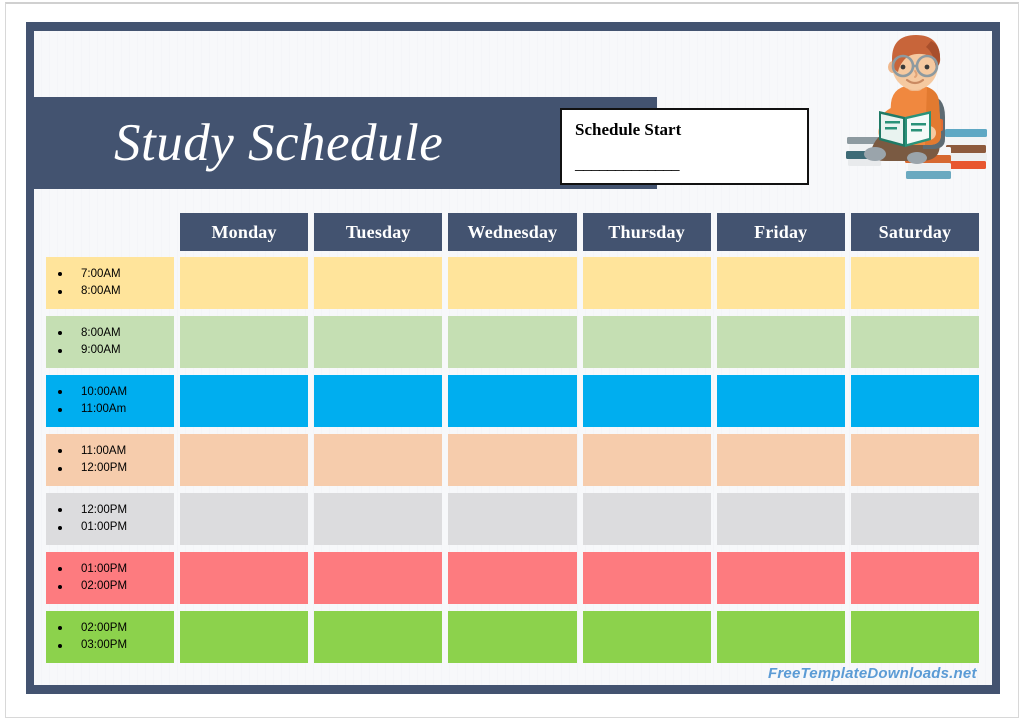 This screenshot has height=723, width=1024. I want to click on time-slot-cell: 01:00PM 02:00PM, so click(110, 578).